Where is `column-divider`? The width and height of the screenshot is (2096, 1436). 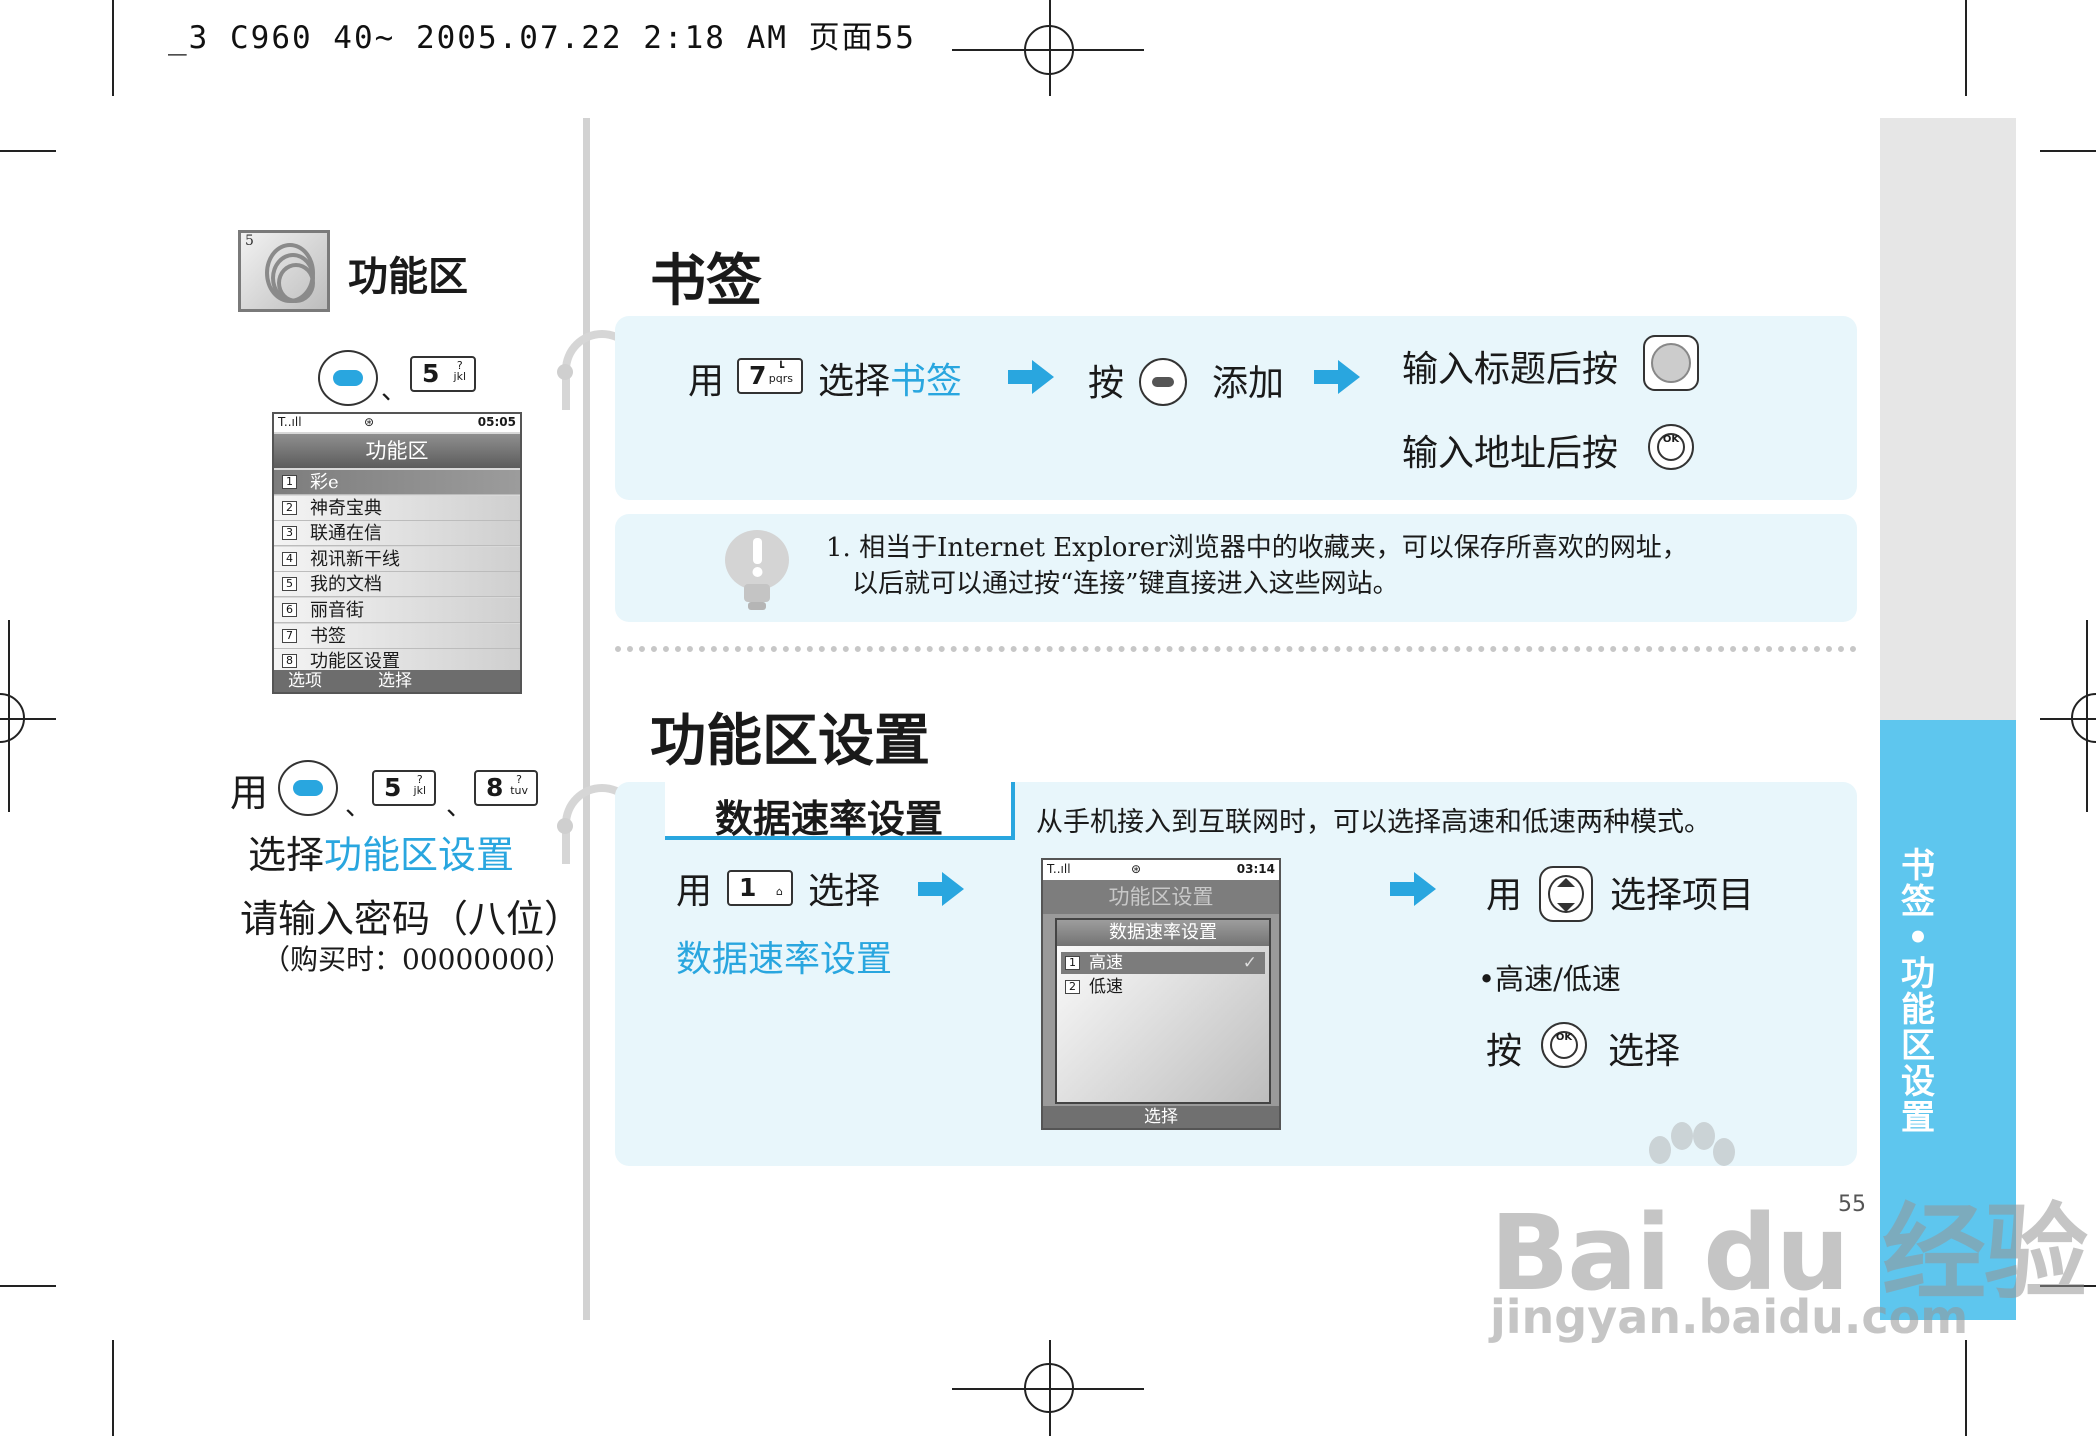 column-divider is located at coordinates (586, 719).